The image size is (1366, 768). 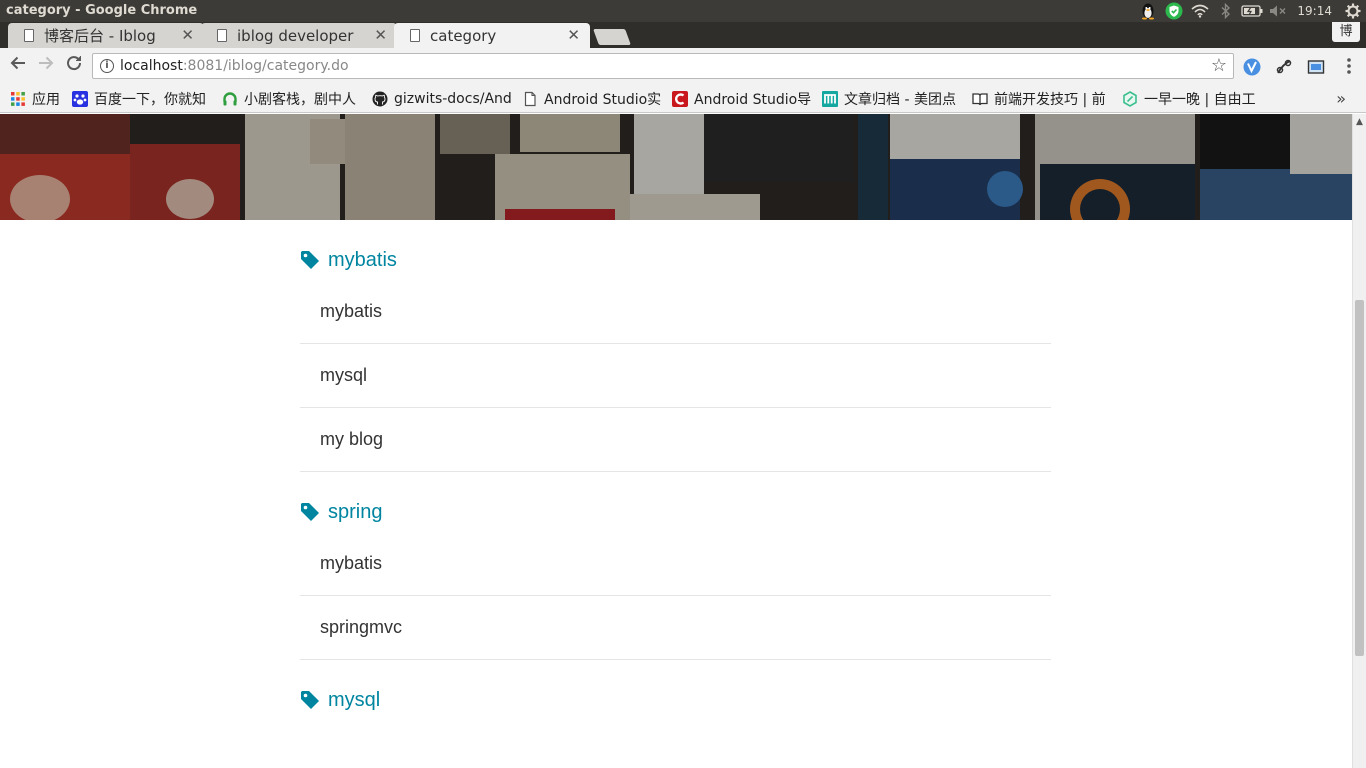 I want to click on category-header: spring, so click(x=675, y=512).